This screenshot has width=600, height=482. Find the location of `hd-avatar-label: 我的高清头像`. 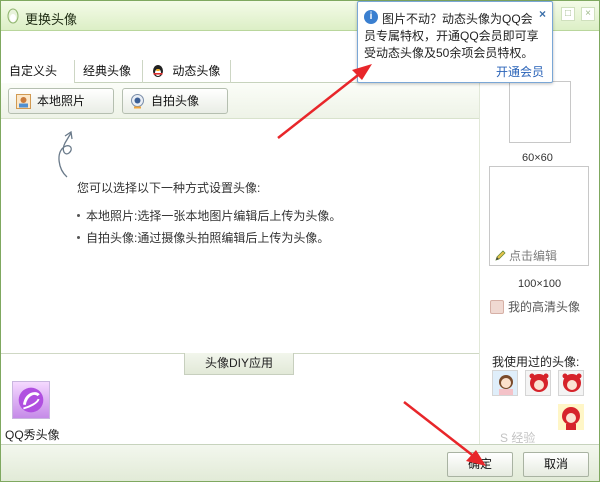

hd-avatar-label: 我的高清头像 is located at coordinates (544, 307).